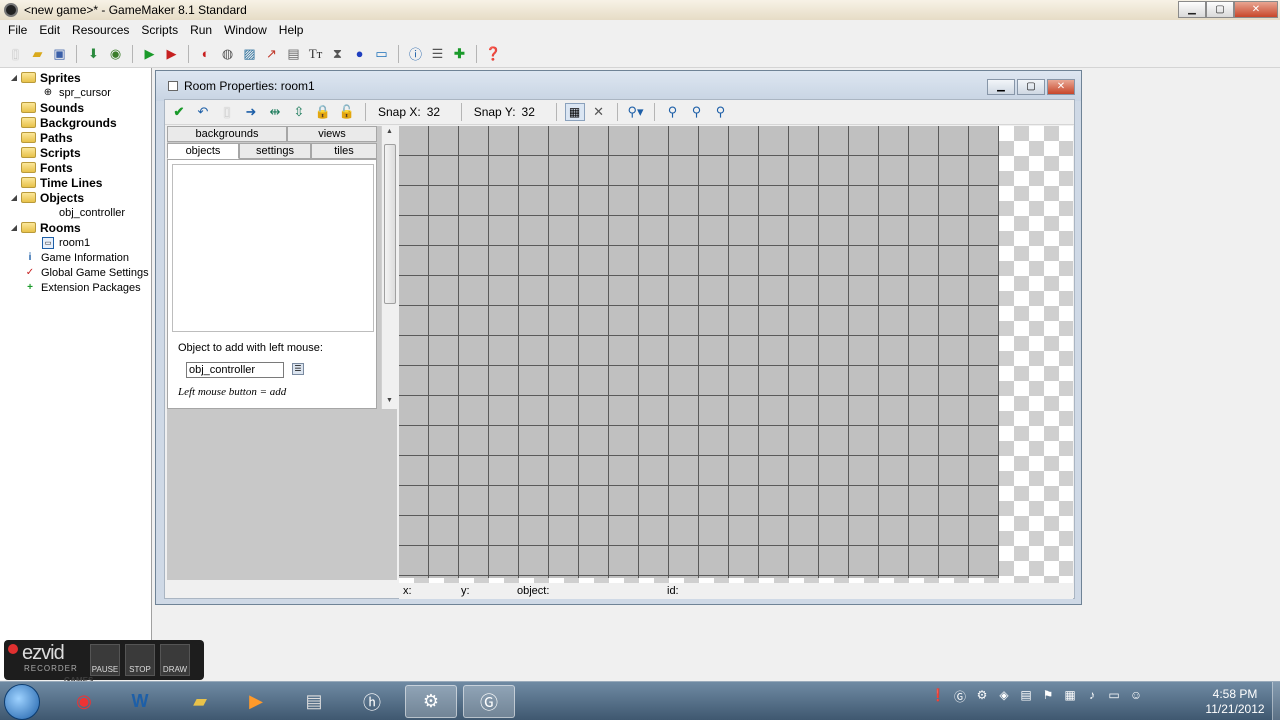  I want to click on add-path-icon: ↗, so click(271, 53).